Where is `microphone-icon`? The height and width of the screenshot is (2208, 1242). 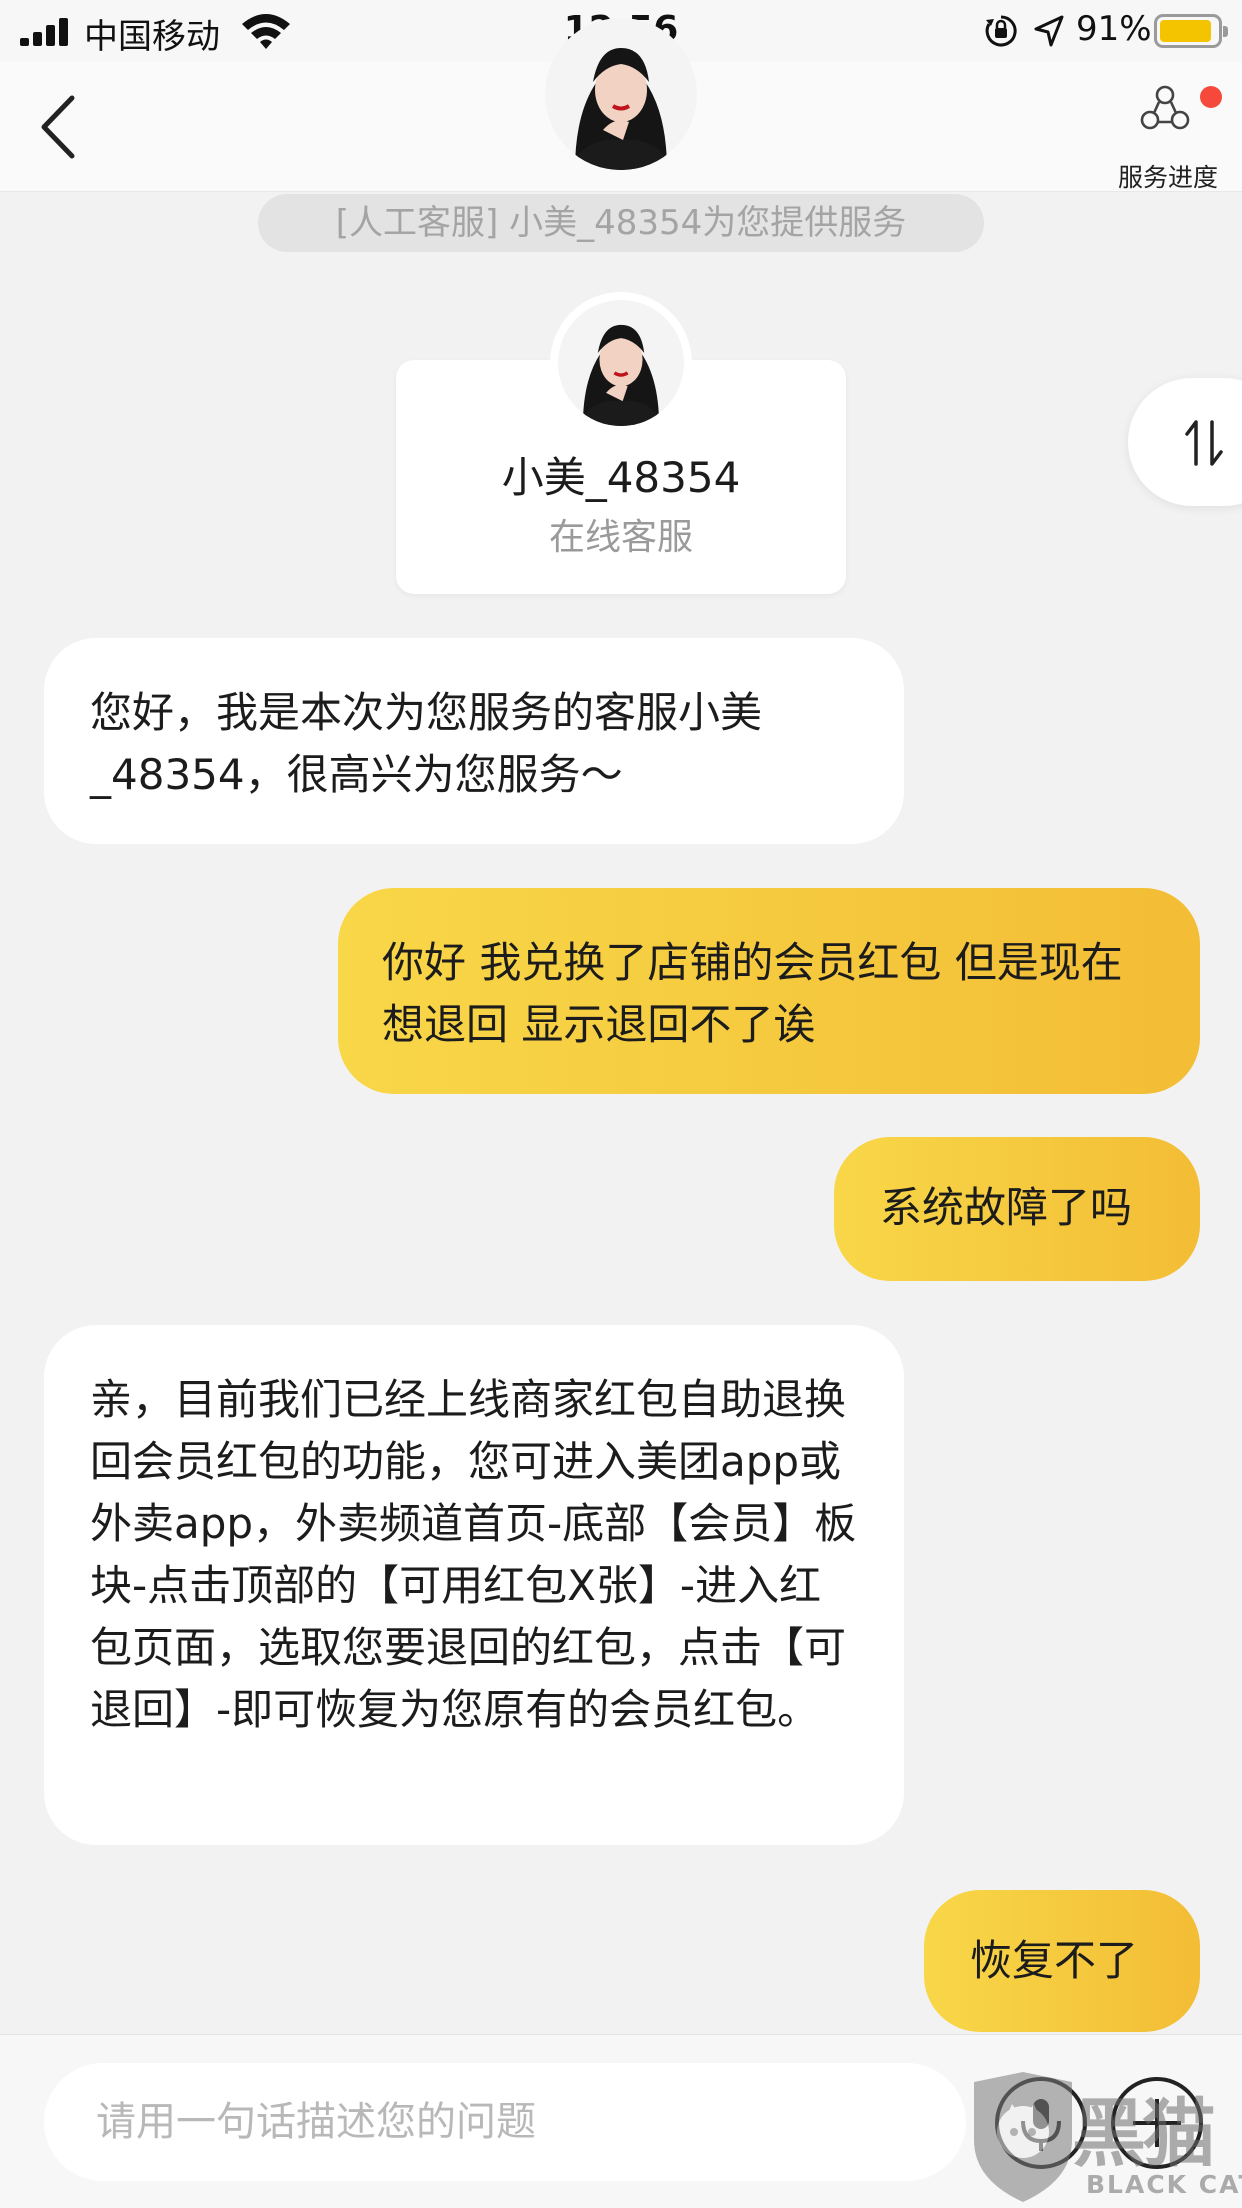
microphone-icon is located at coordinates (1041, 2125).